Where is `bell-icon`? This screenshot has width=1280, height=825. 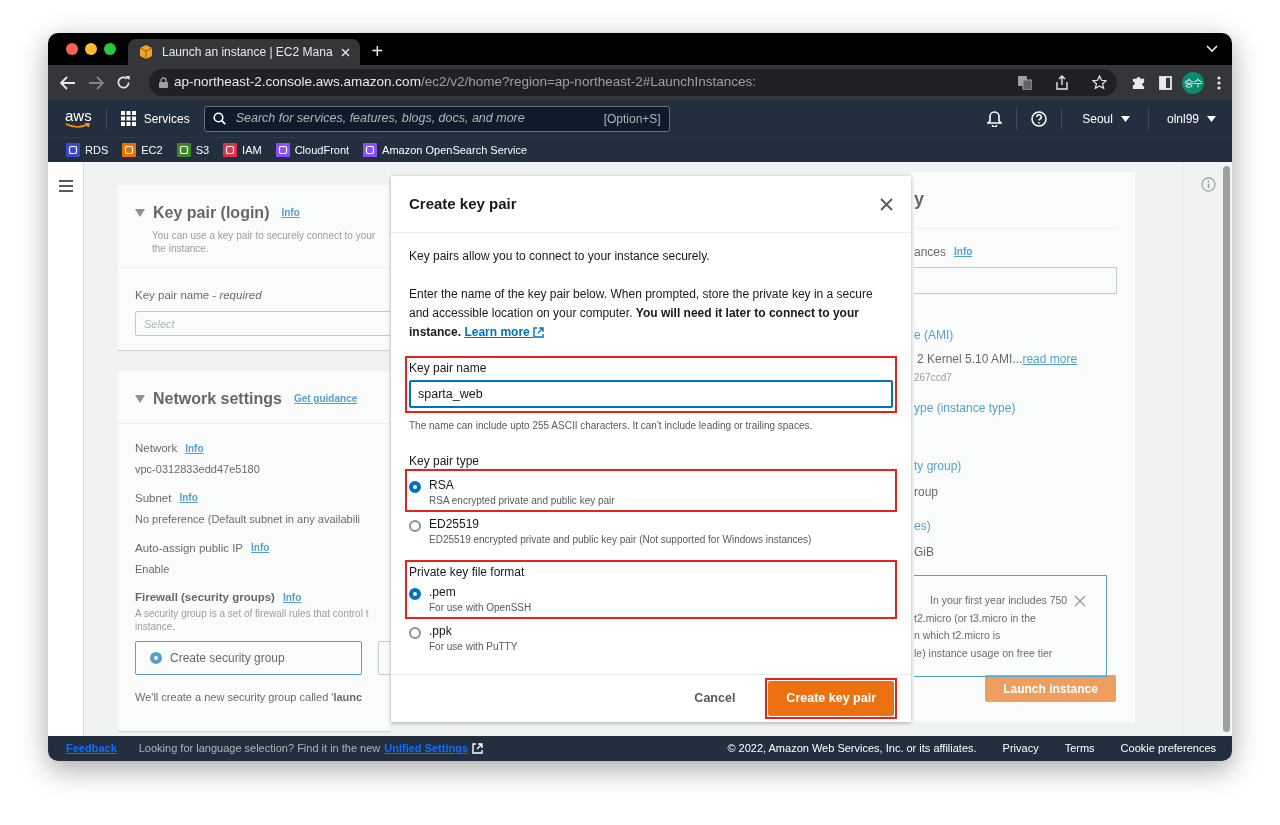 bell-icon is located at coordinates (995, 118).